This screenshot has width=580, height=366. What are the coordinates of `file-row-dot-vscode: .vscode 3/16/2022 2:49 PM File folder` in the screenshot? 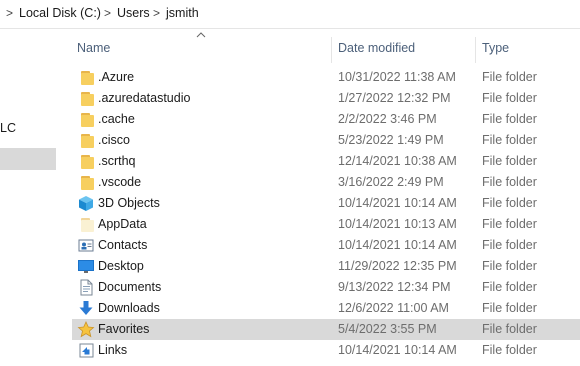 It's located at (326, 182).